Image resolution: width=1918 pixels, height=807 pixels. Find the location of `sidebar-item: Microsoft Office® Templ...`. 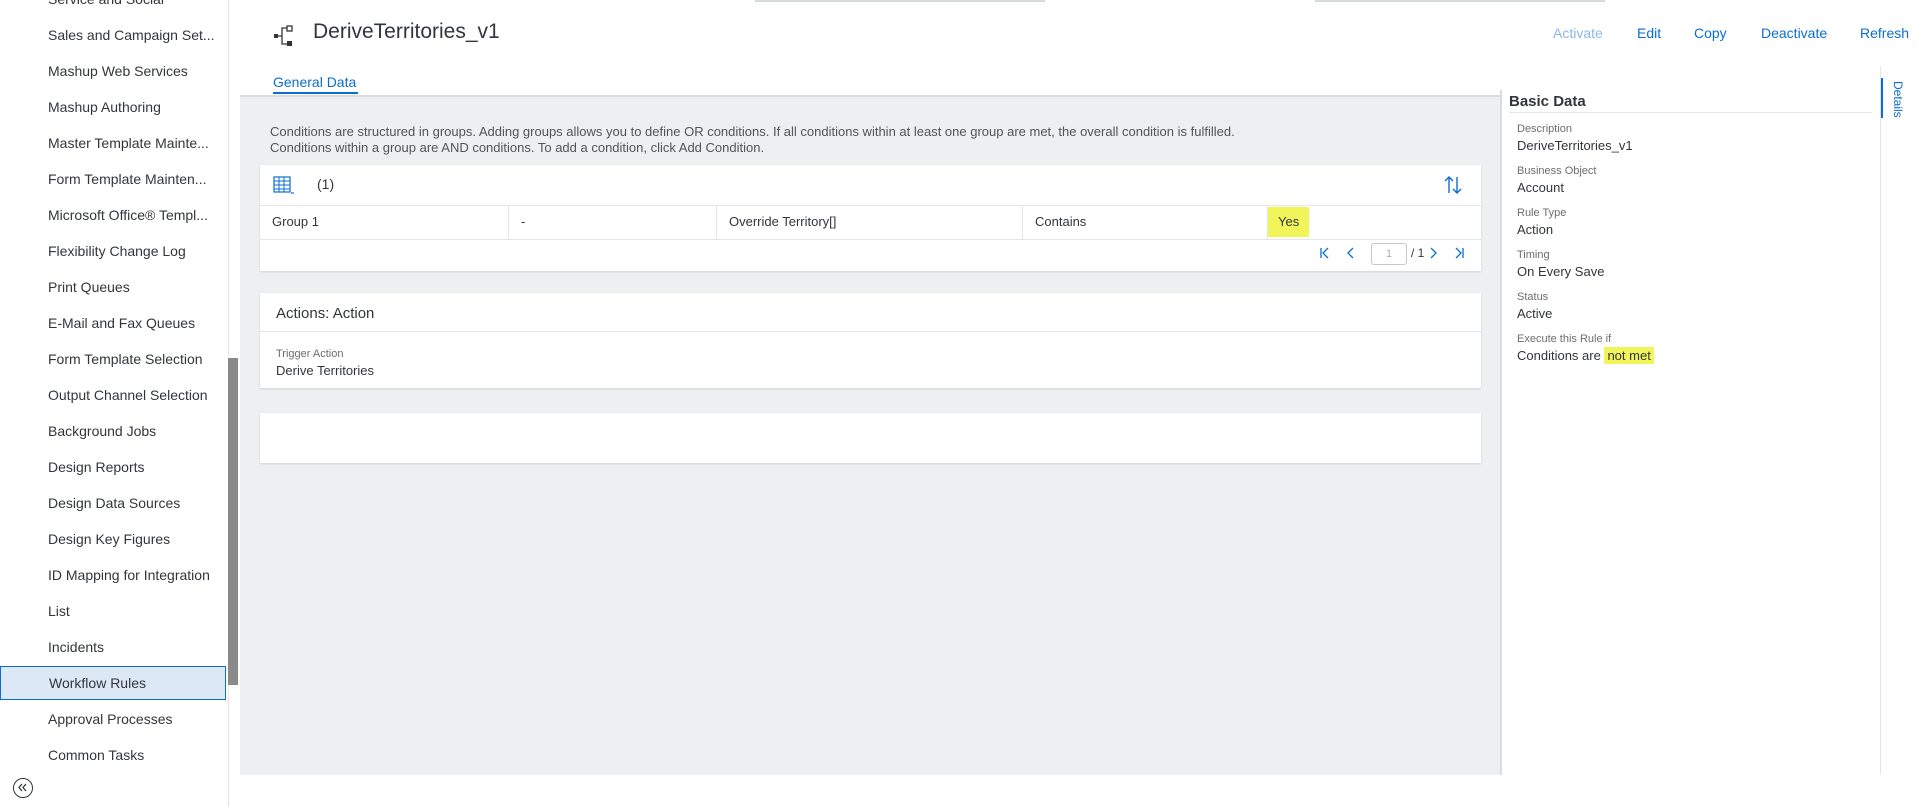

sidebar-item: Microsoft Office® Templ... is located at coordinates (113, 215).